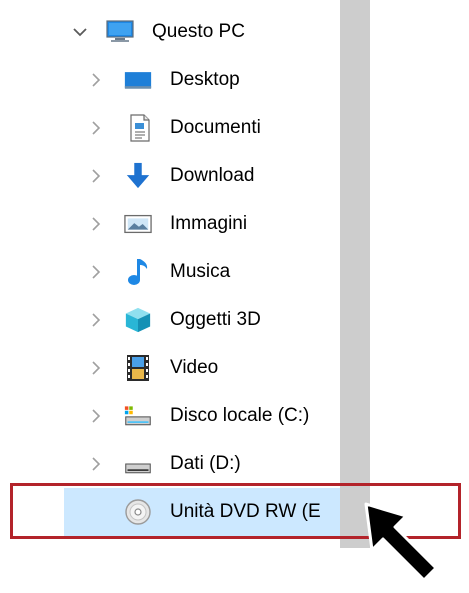 The width and height of the screenshot is (469, 593). What do you see at coordinates (212, 175) in the screenshot?
I see `tree-item-label: Download` at bounding box center [212, 175].